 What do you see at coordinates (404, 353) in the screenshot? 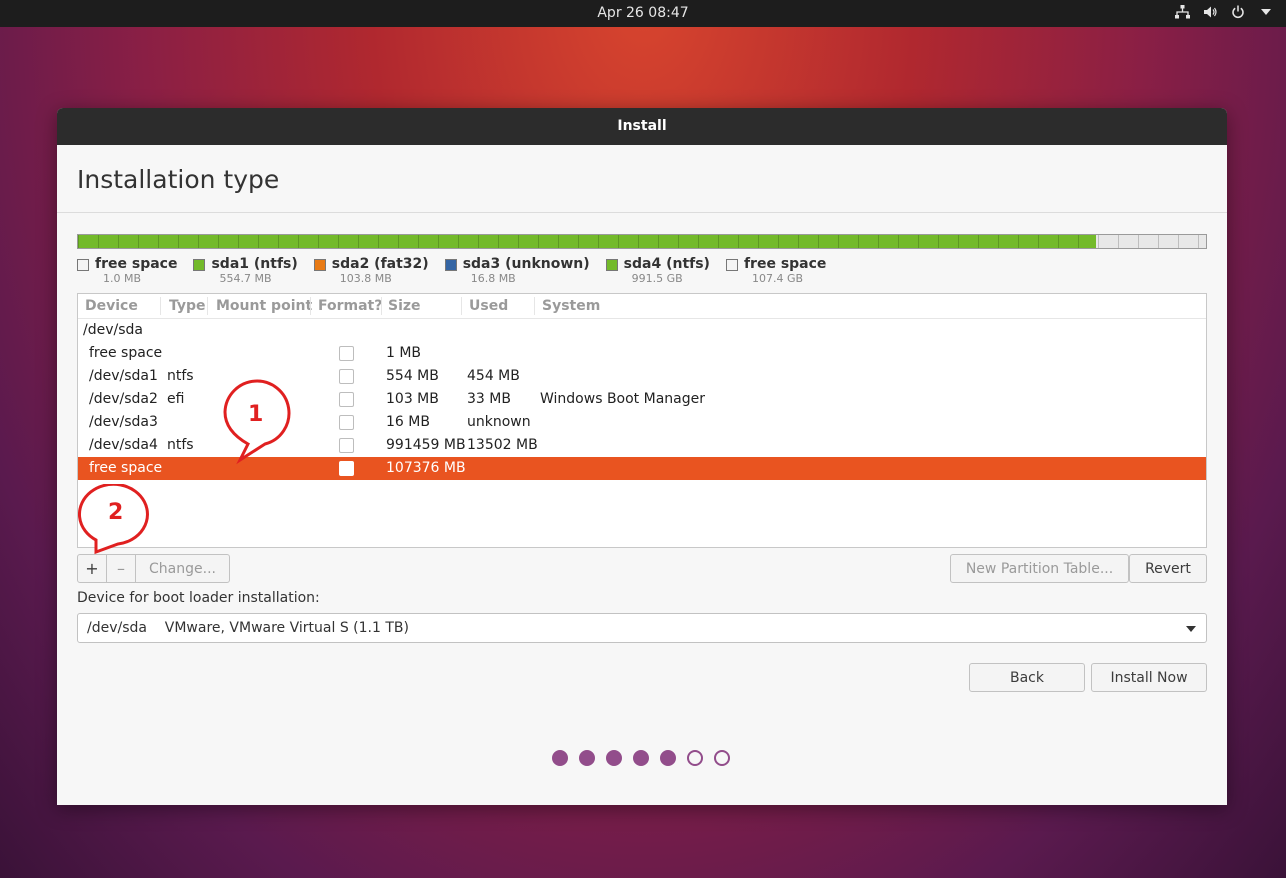
I see `cell-size: 1 MB` at bounding box center [404, 353].